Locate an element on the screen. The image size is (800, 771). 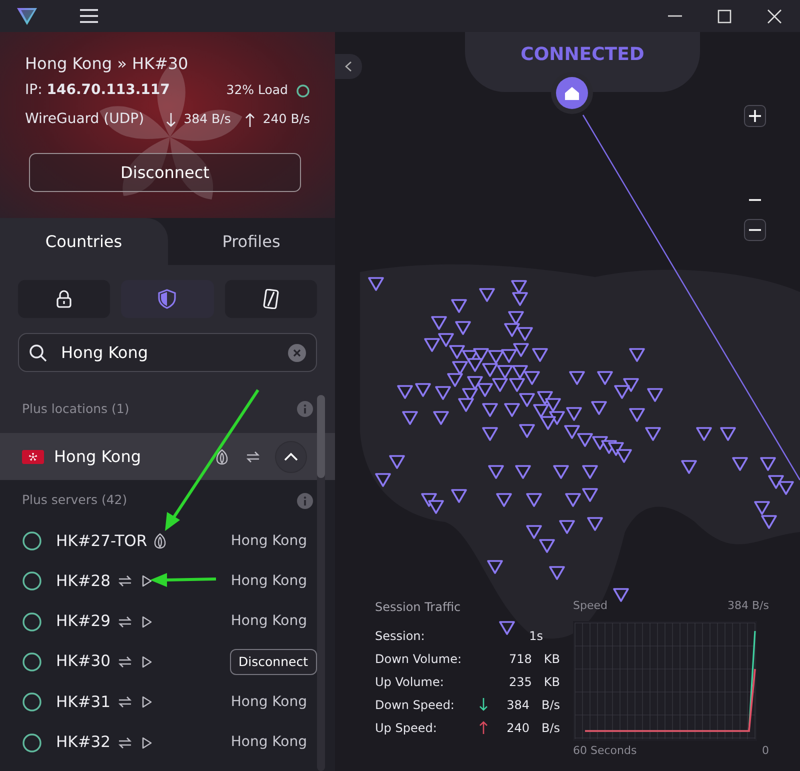
home-button is located at coordinates (572, 93).